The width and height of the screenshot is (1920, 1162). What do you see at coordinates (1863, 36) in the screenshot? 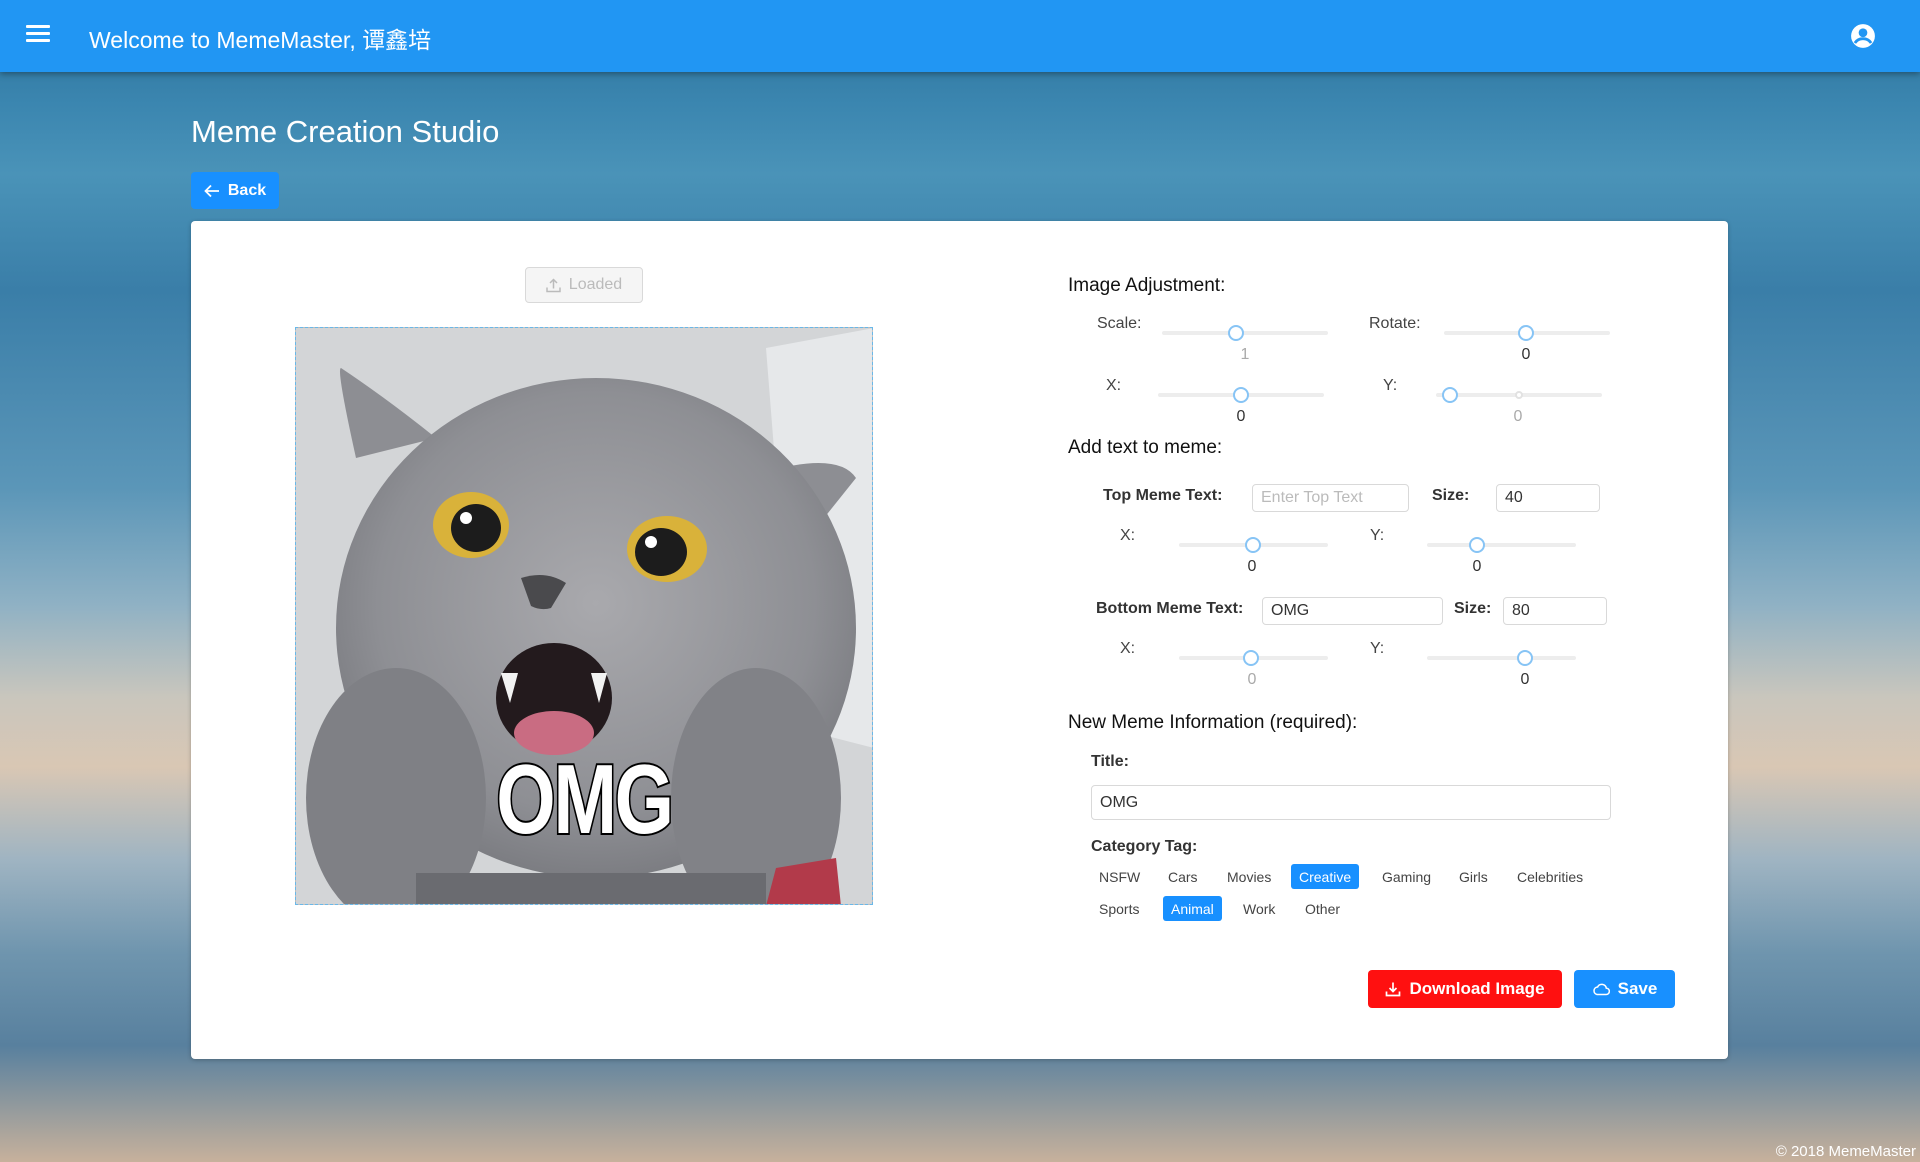
I see `user-circle-icon` at bounding box center [1863, 36].